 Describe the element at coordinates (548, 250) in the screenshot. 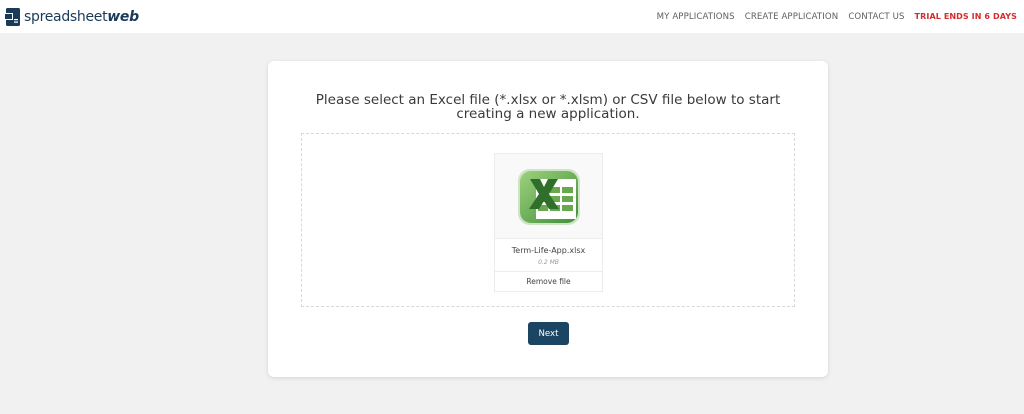

I see `file-name: Term-Life-App.xlsx` at that location.